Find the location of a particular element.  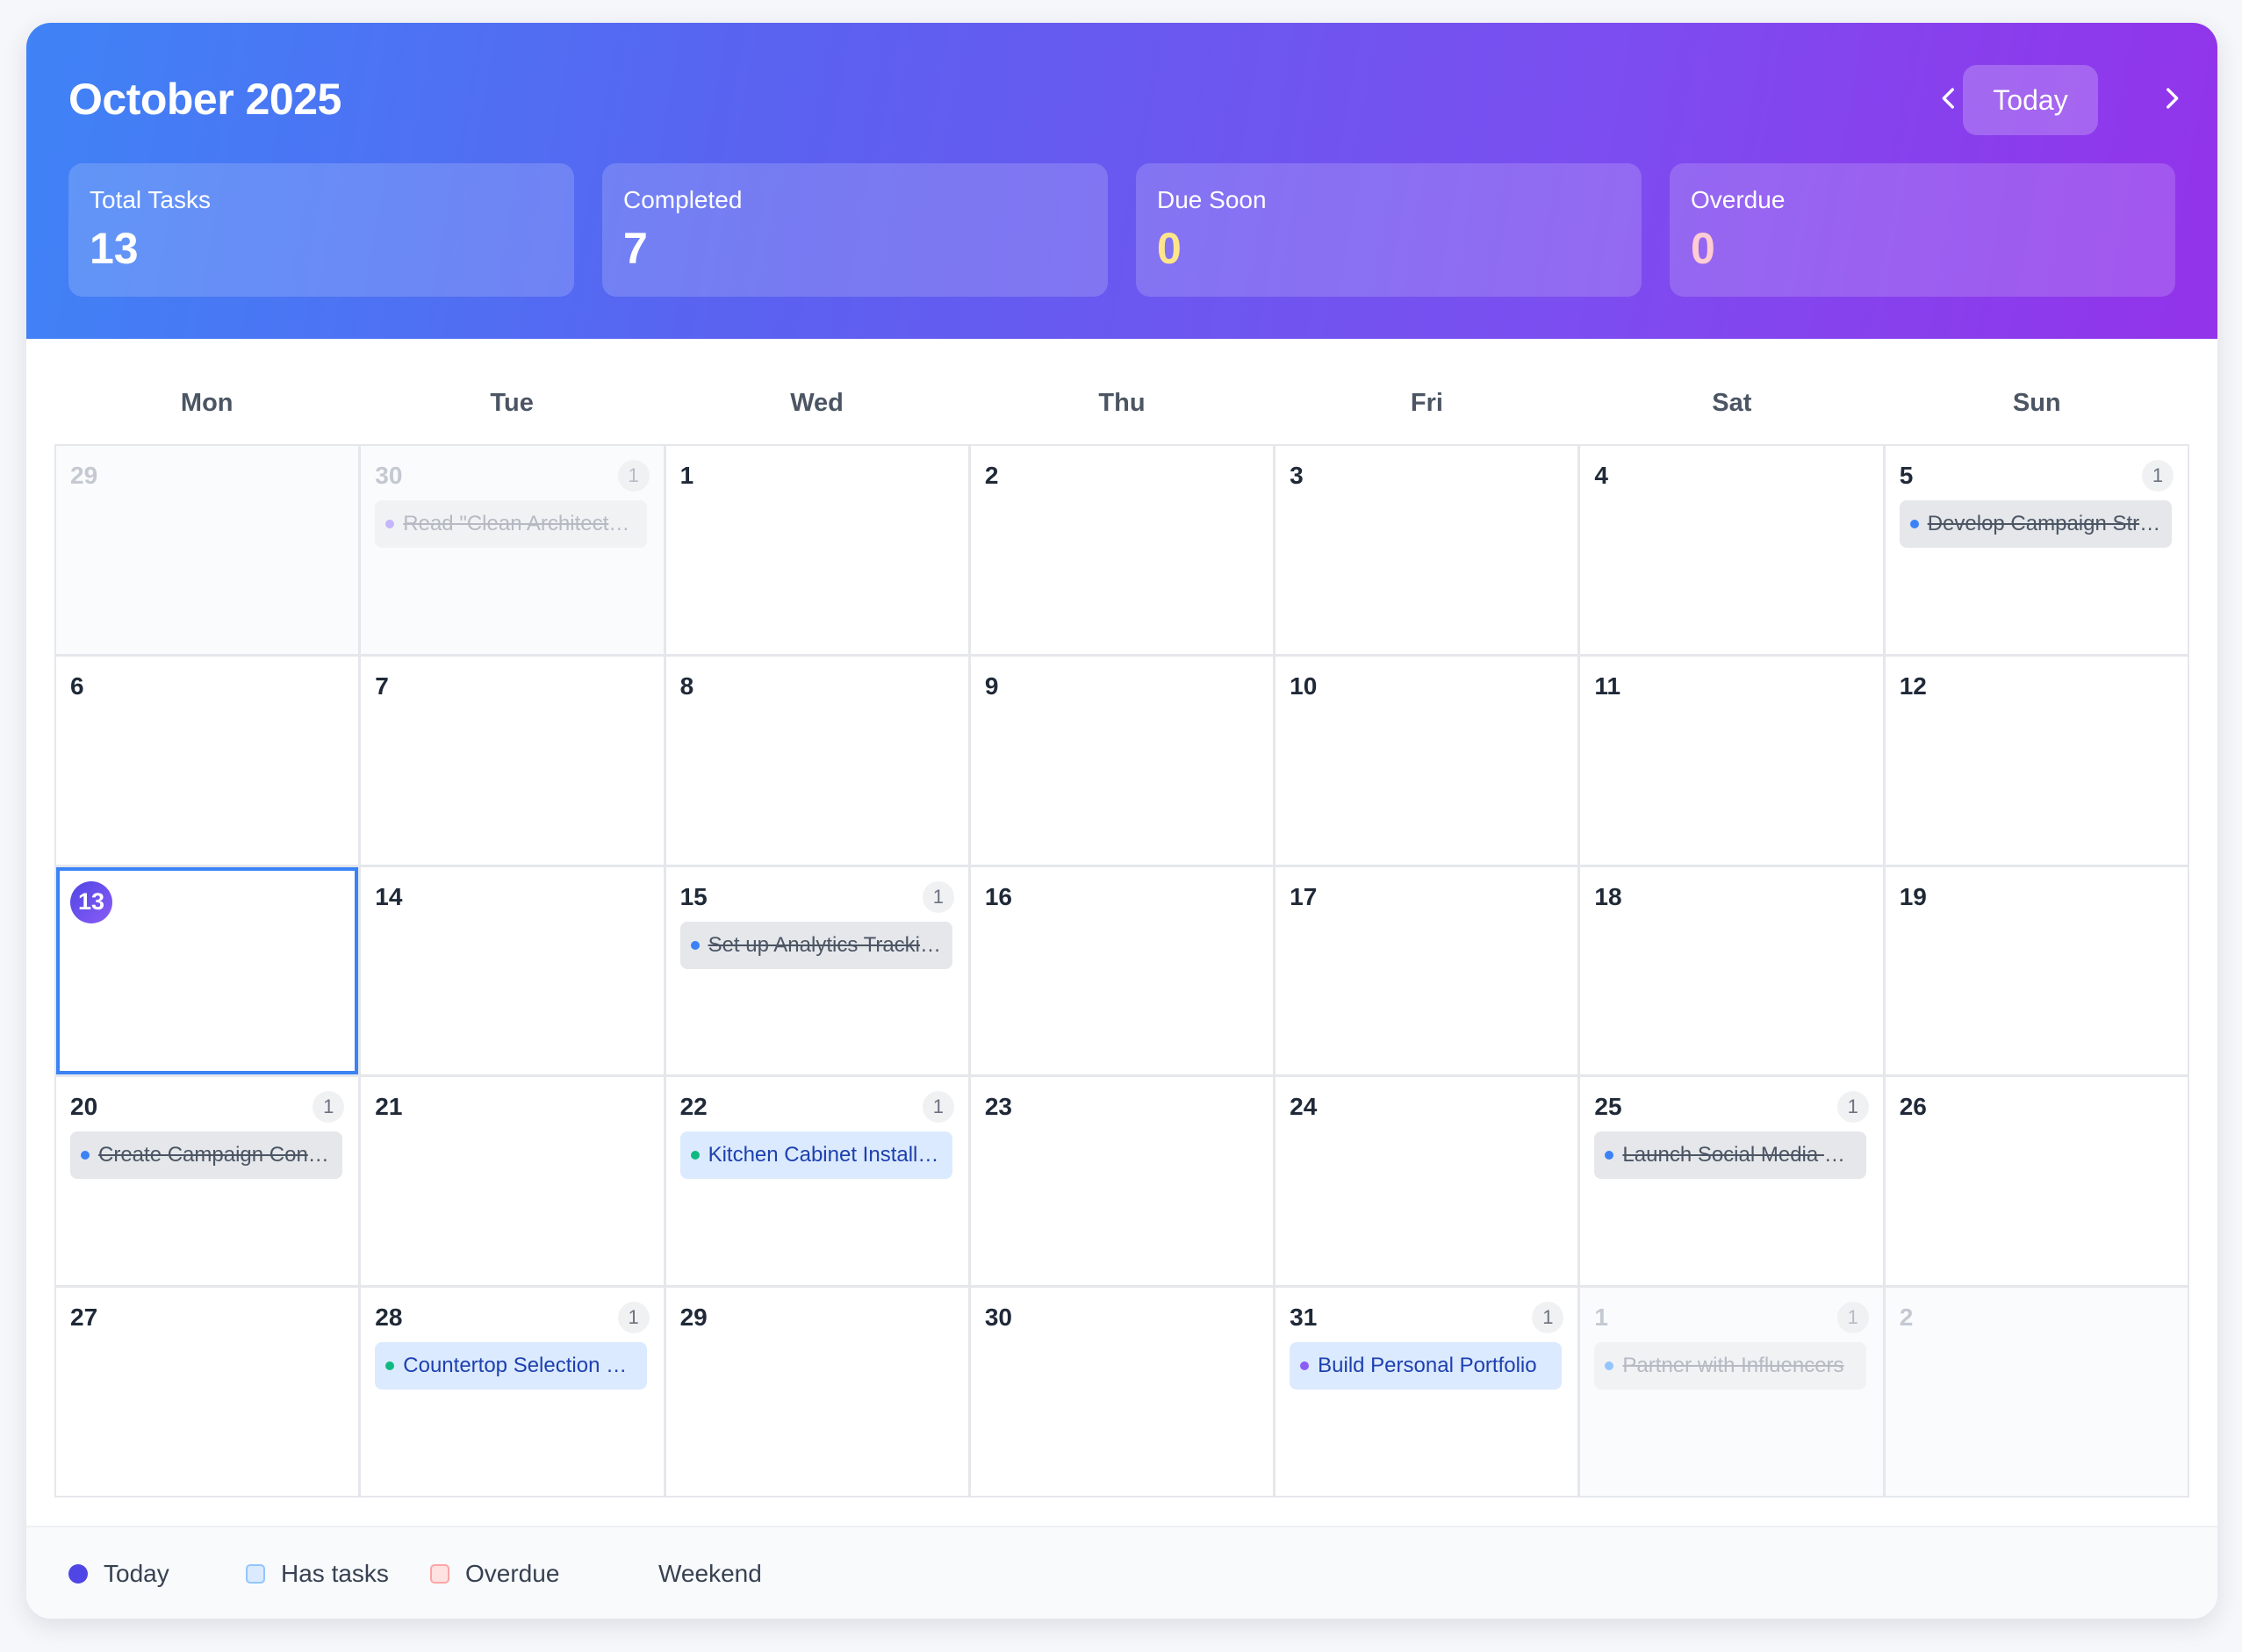

day-cell: 28 1 Countertop Selection and Order is located at coordinates (512, 1392).